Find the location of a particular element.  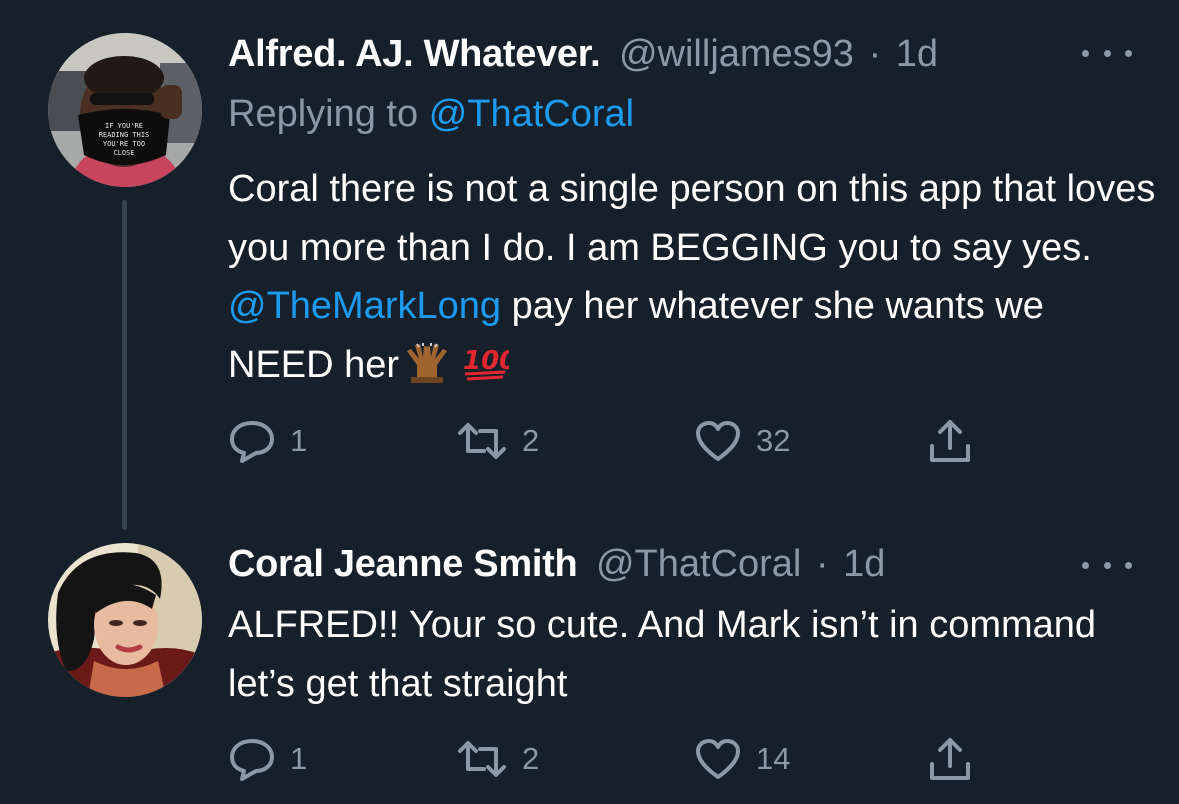

handle: @ThatCoral is located at coordinates (698, 564).